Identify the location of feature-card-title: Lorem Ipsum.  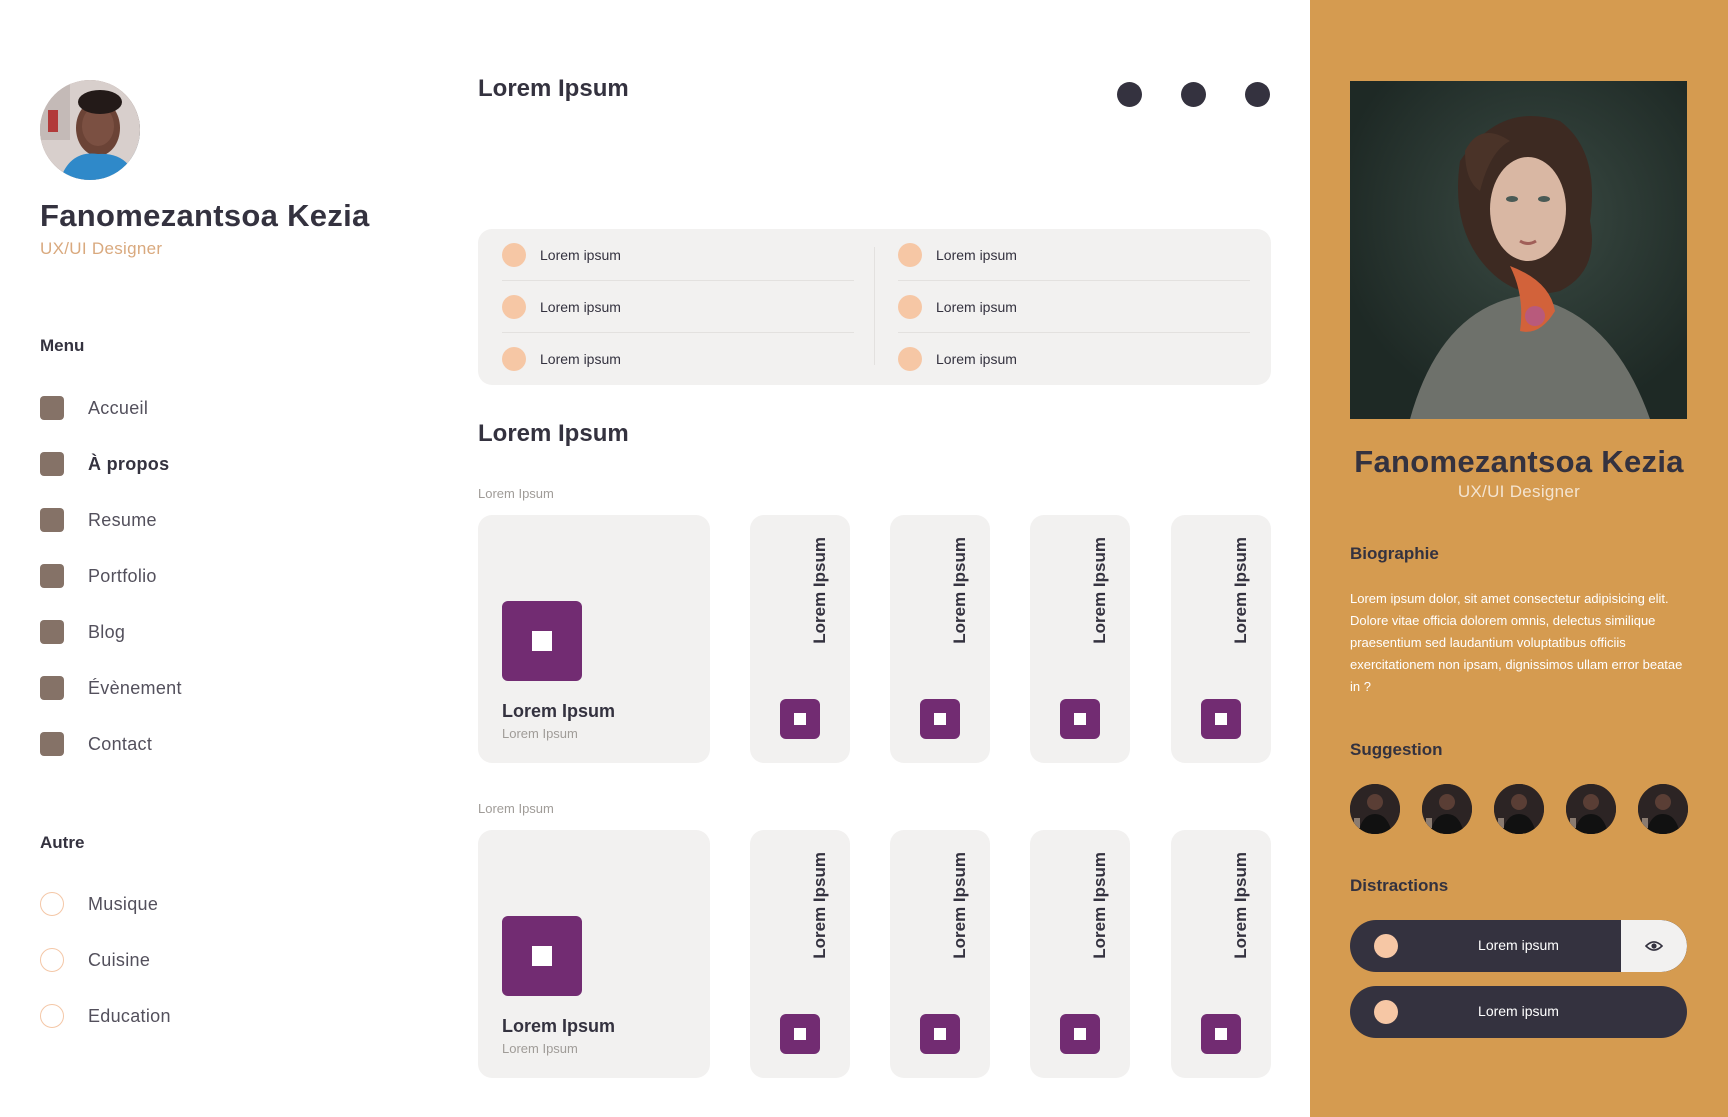
(559, 1026).